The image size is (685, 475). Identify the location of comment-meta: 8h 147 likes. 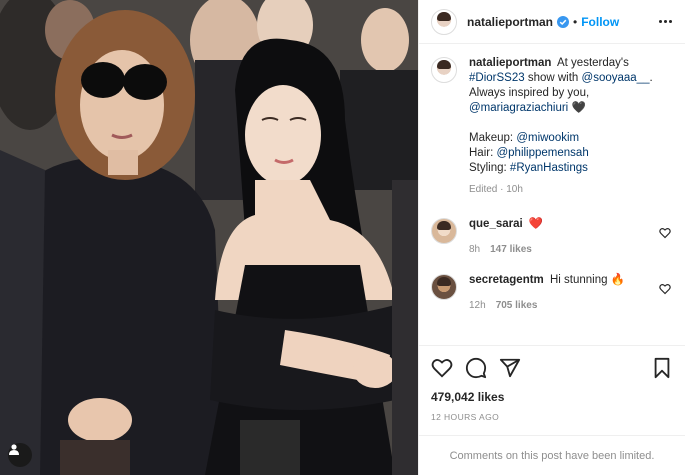
(571, 249).